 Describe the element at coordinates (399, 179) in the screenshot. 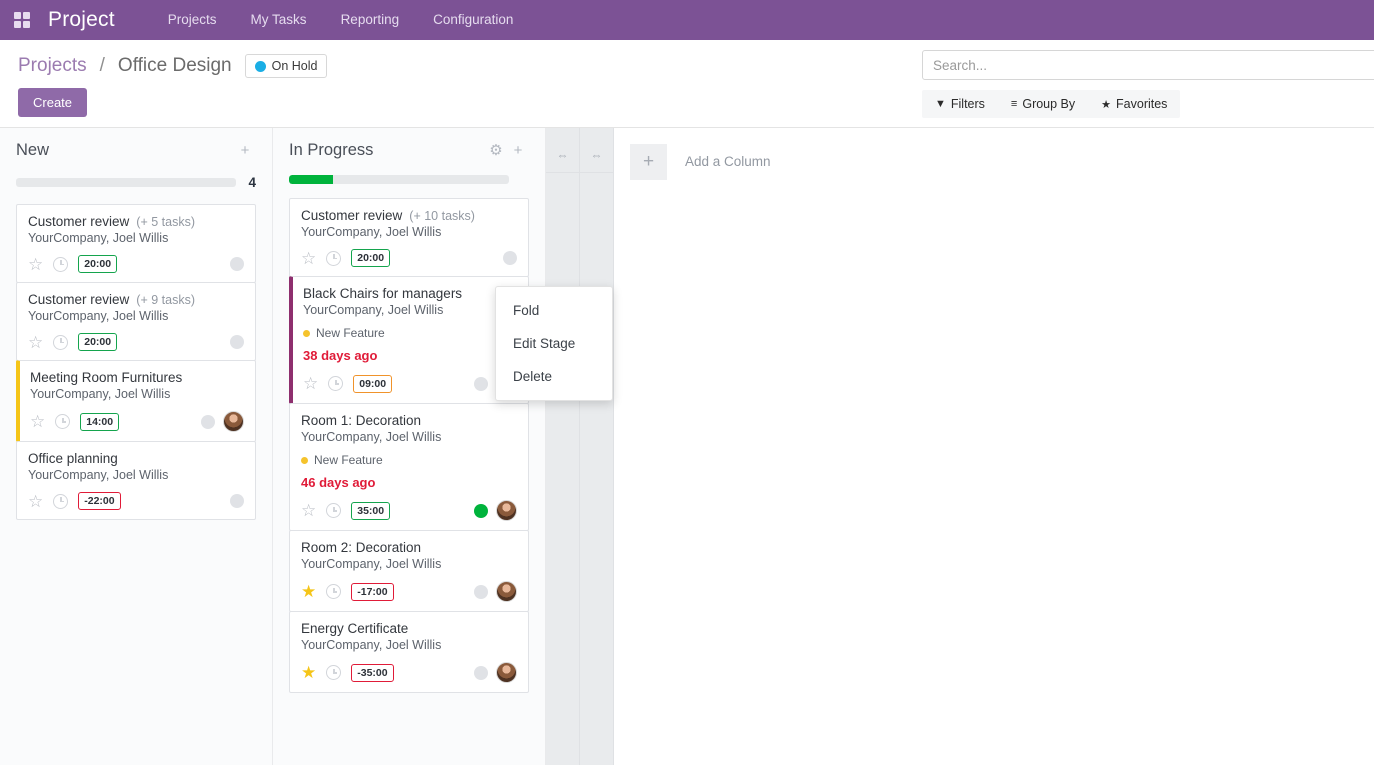

I see `progress-bar-in-progress` at that location.